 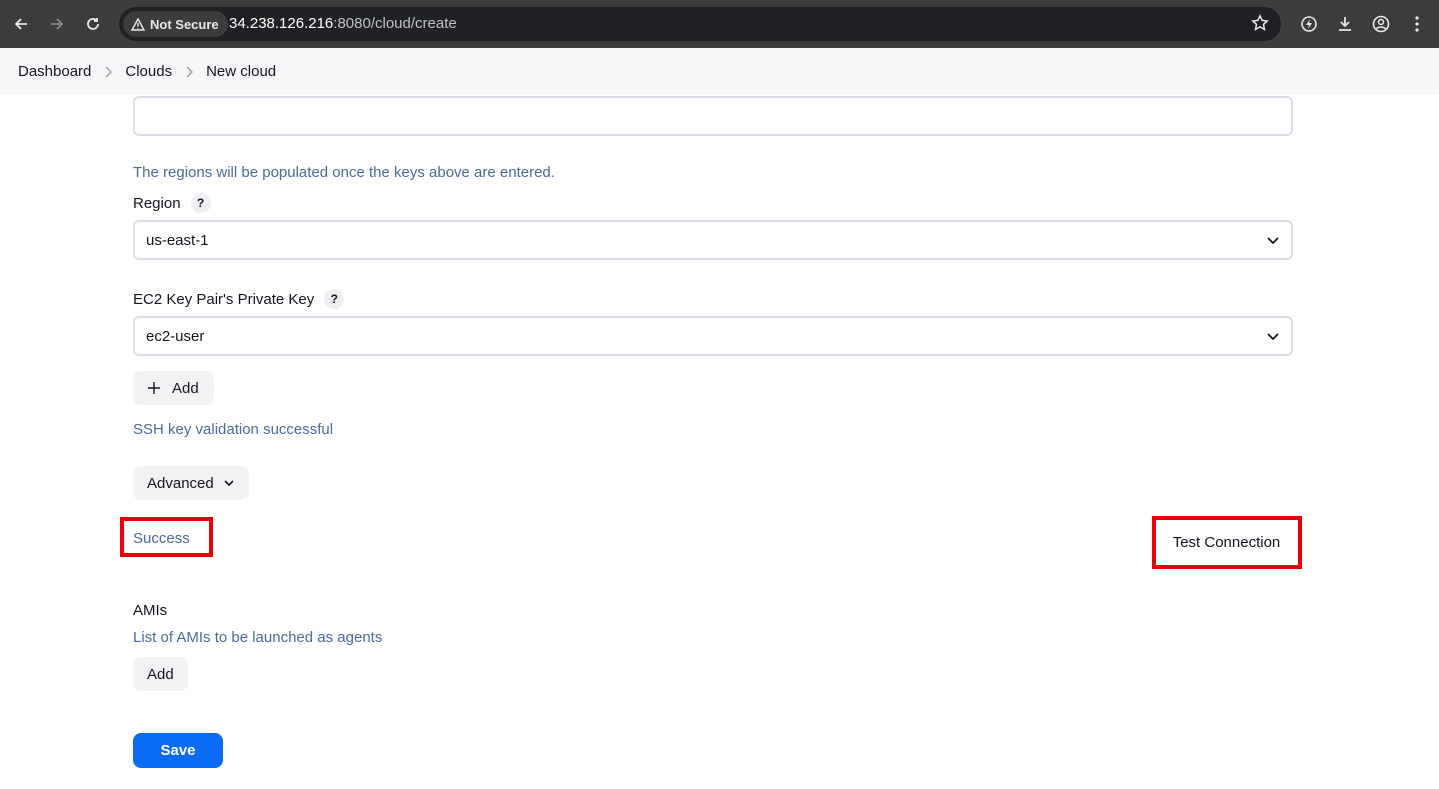 I want to click on amis-label: AMIs, so click(x=150, y=610).